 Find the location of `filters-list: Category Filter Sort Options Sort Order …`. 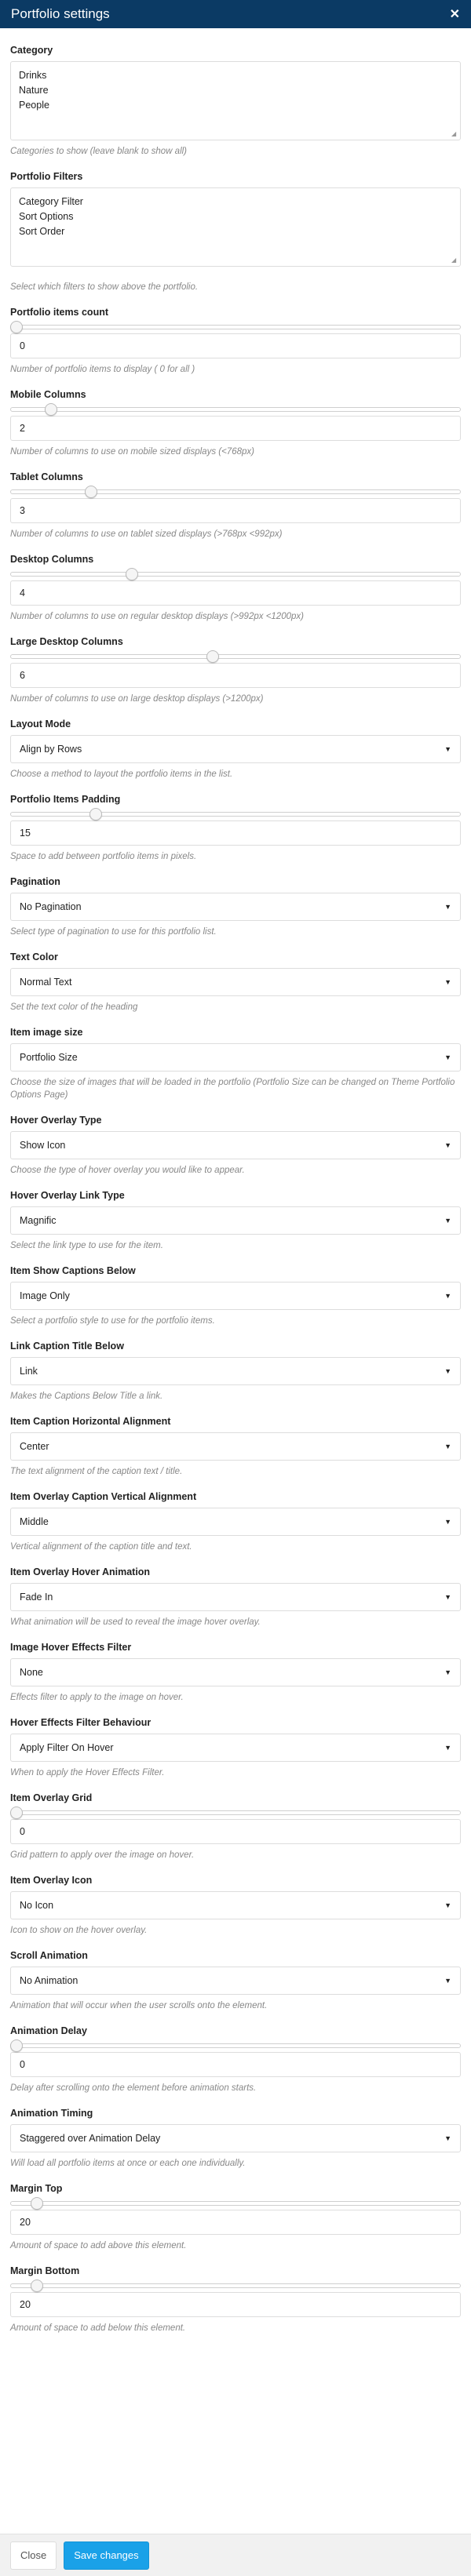

filters-list: Category Filter Sort Options Sort Order … is located at coordinates (235, 227).